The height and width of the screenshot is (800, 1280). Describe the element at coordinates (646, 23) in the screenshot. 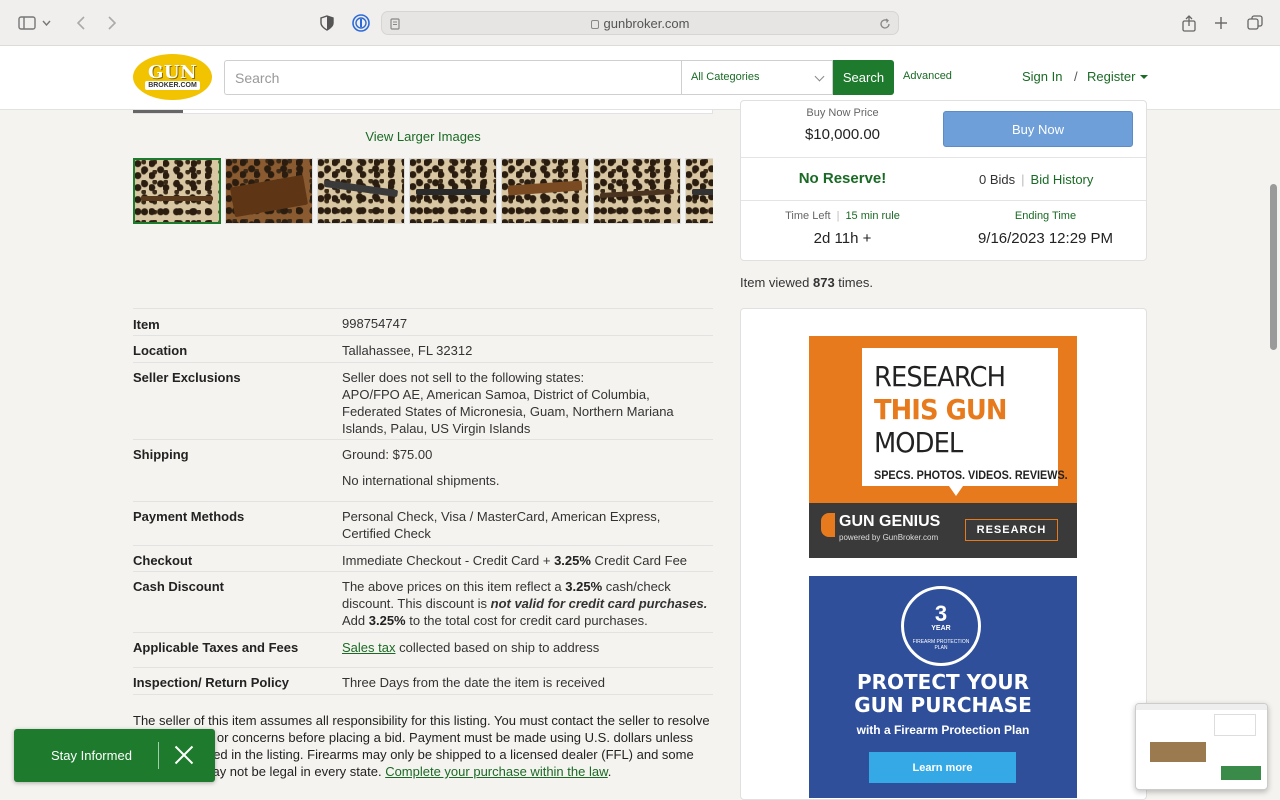

I see `url-text: gunbroker.com` at that location.